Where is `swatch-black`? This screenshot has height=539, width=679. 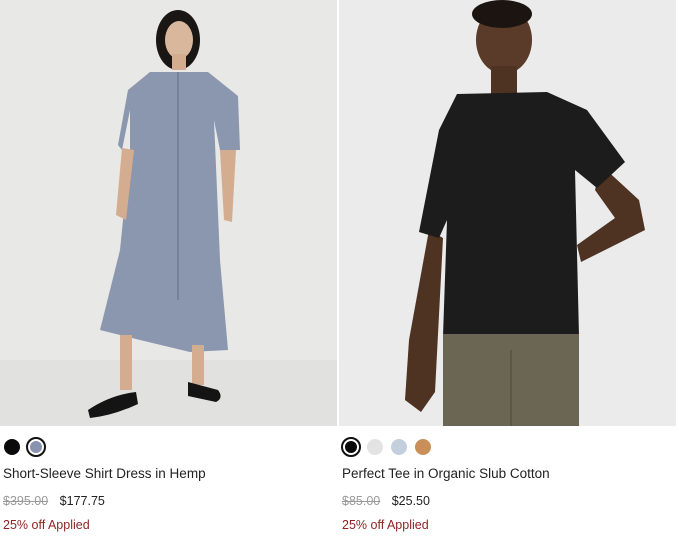 swatch-black is located at coordinates (12, 447).